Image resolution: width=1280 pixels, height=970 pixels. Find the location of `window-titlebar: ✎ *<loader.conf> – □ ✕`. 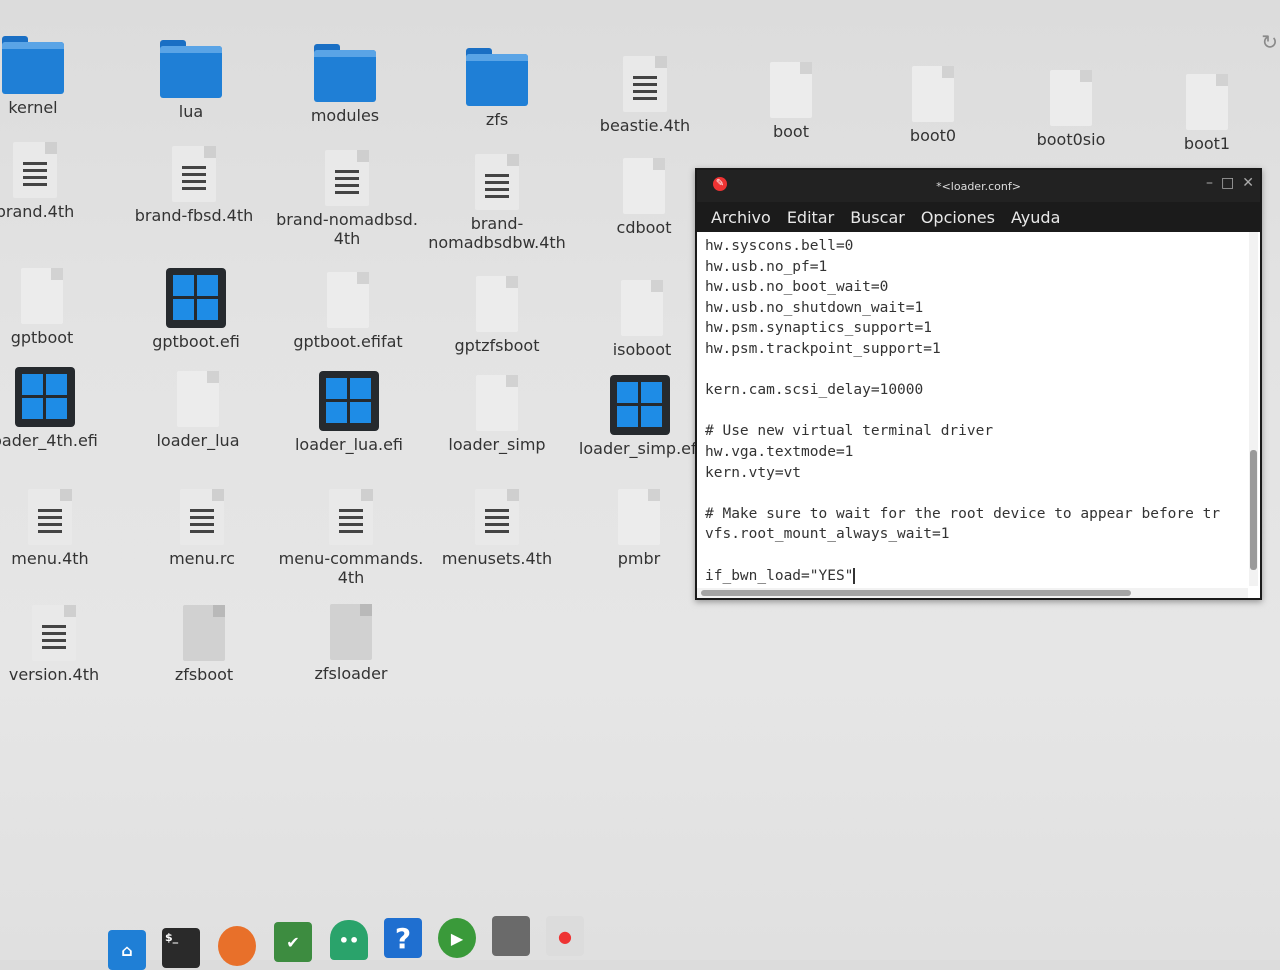

window-titlebar: ✎ *<loader.conf> – □ ✕ is located at coordinates (978, 186).